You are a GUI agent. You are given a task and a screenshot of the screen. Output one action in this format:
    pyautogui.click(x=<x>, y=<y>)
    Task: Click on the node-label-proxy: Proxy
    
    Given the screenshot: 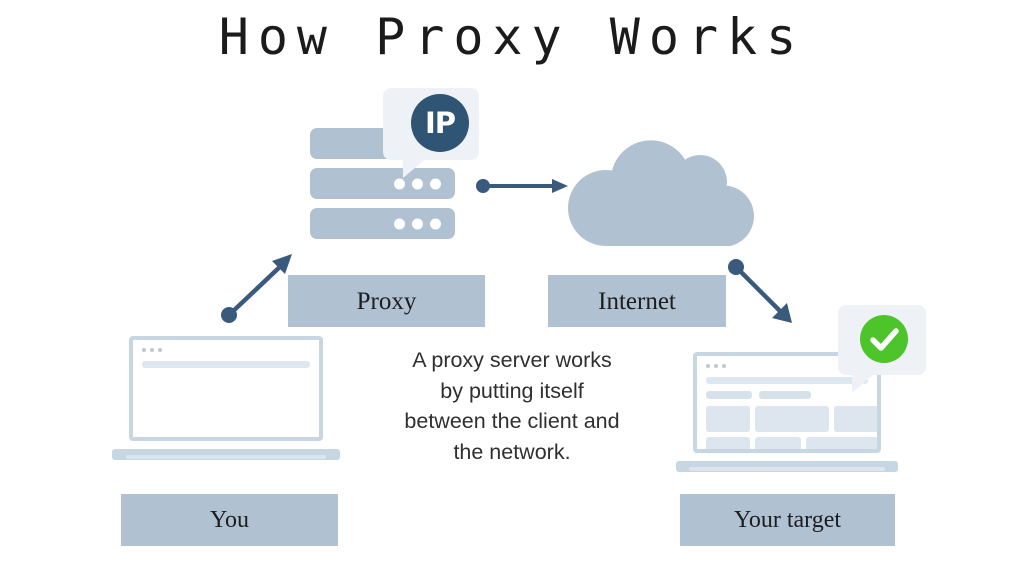 What is the action you would take?
    pyautogui.click(x=386, y=301)
    